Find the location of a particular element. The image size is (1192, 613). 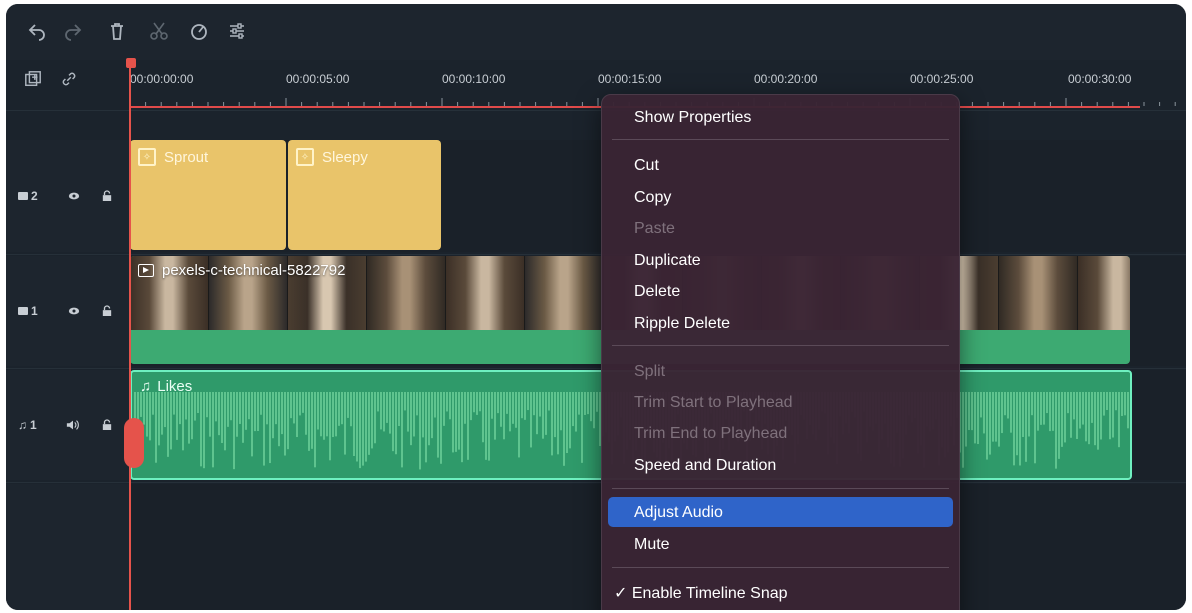

menu-item-trim-start: Trim Start to Playhead is located at coordinates (713, 403).